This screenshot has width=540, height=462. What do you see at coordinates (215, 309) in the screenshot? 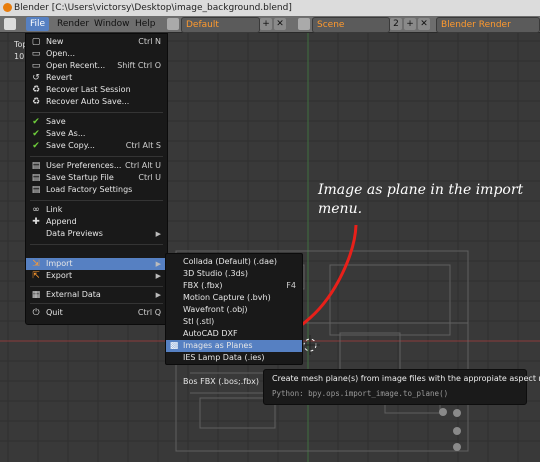
I see `menu-item-label: Wavefront (.obj)` at bounding box center [215, 309].